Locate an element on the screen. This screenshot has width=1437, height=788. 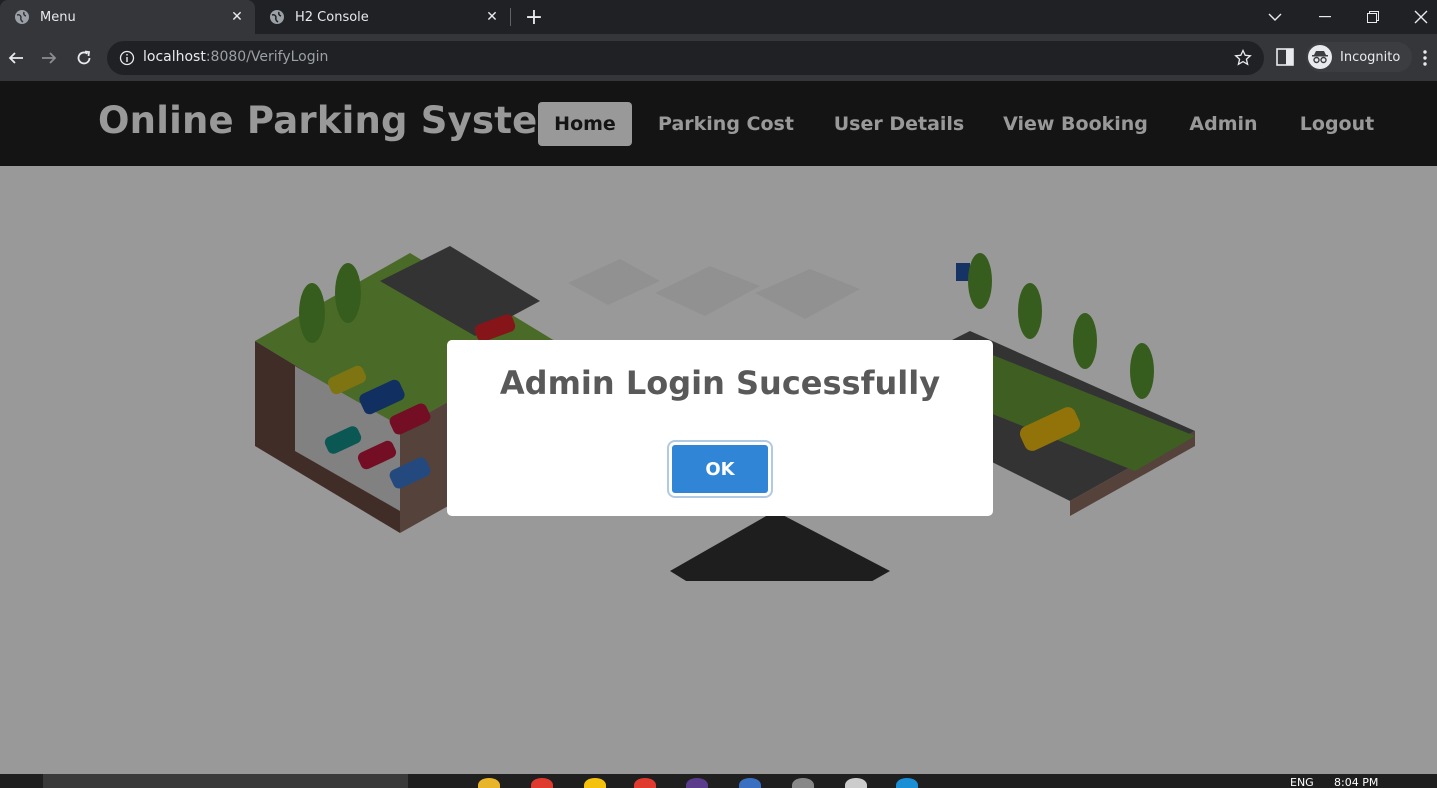
file-explorer-icon is located at coordinates (489, 783).